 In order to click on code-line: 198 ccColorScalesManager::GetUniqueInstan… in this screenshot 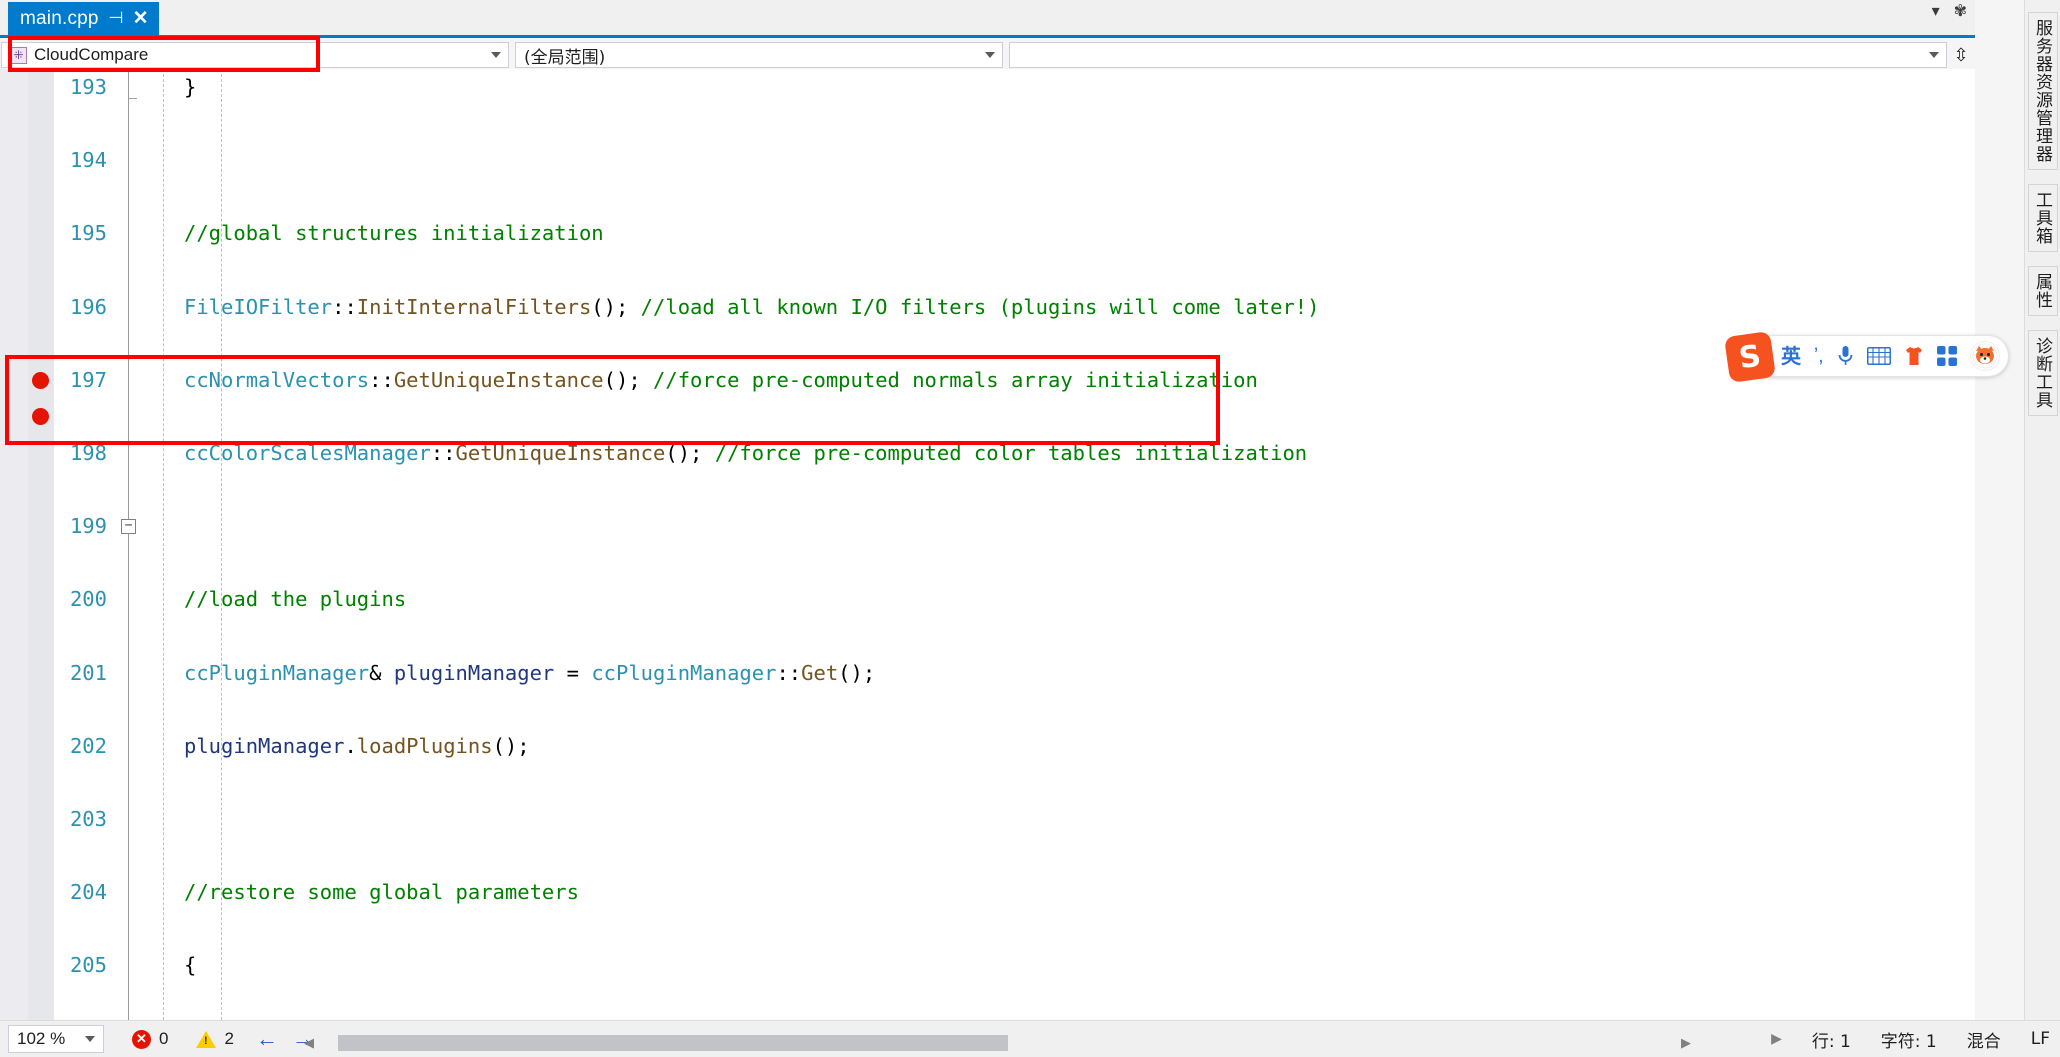, I will do `click(987, 453)`.